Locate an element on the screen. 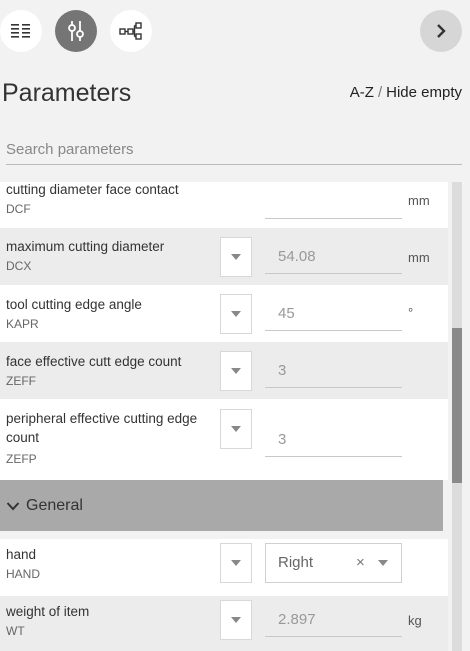 This screenshot has height=651, width=470. parameter-name: peripheral effective cutting edge count is located at coordinates (102, 428).